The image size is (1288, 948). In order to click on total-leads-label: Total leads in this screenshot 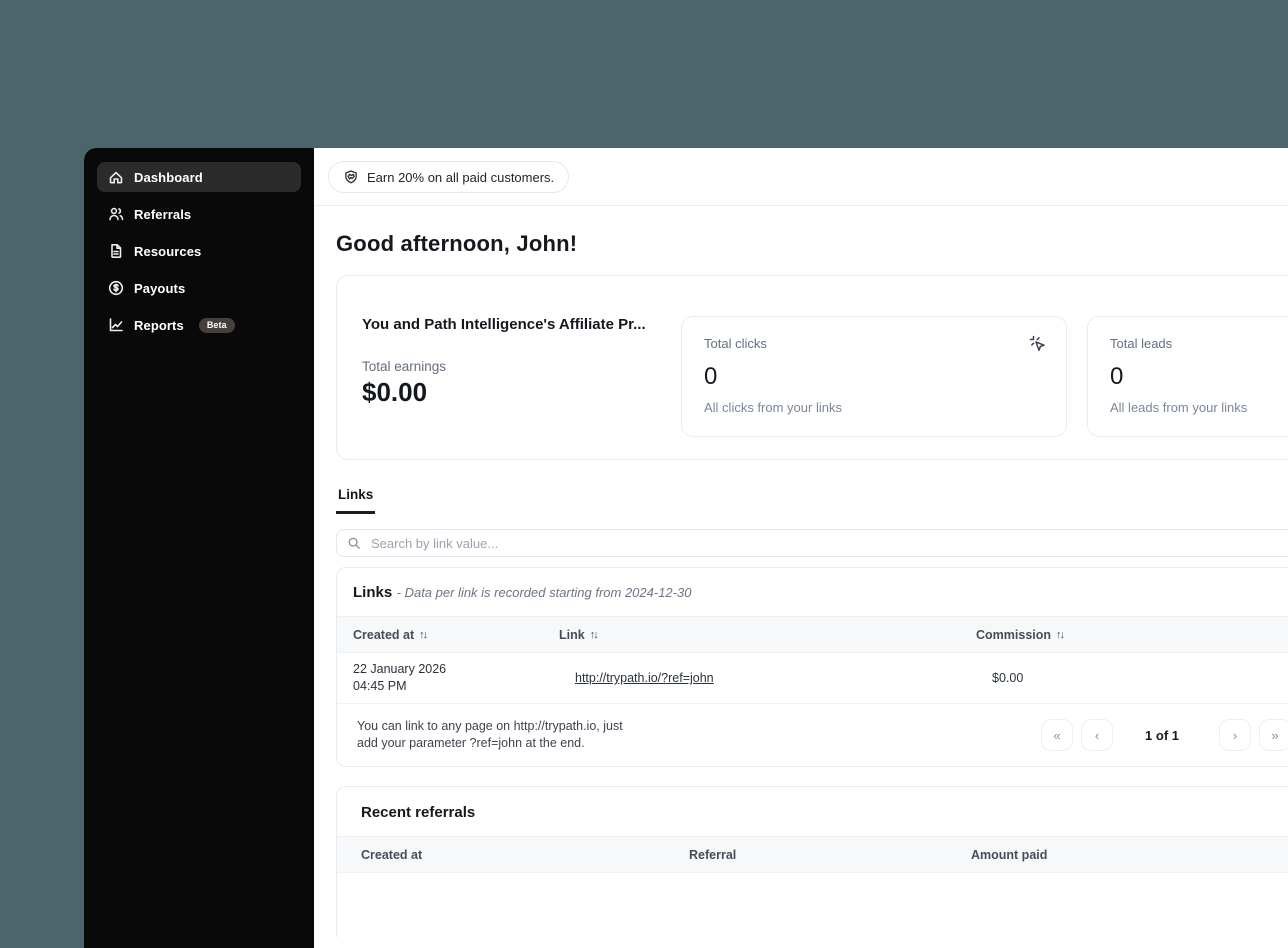, I will do `click(1141, 343)`.